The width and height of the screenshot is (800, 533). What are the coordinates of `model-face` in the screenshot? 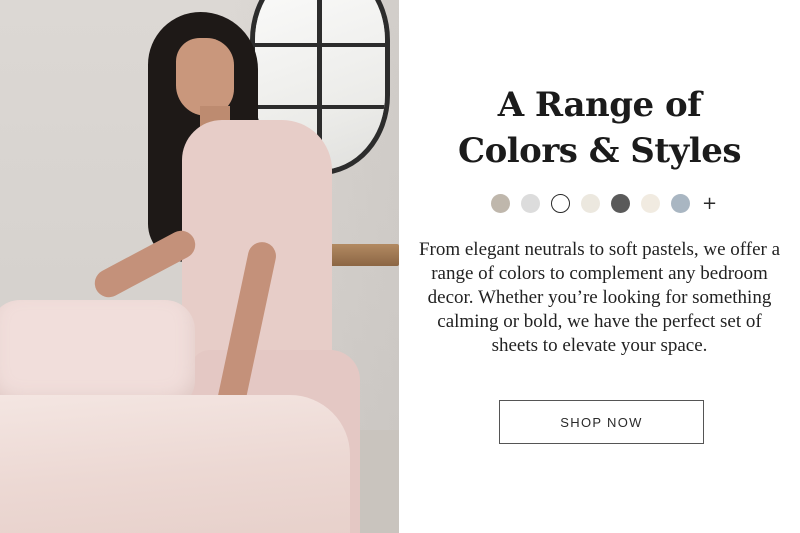 It's located at (205, 77).